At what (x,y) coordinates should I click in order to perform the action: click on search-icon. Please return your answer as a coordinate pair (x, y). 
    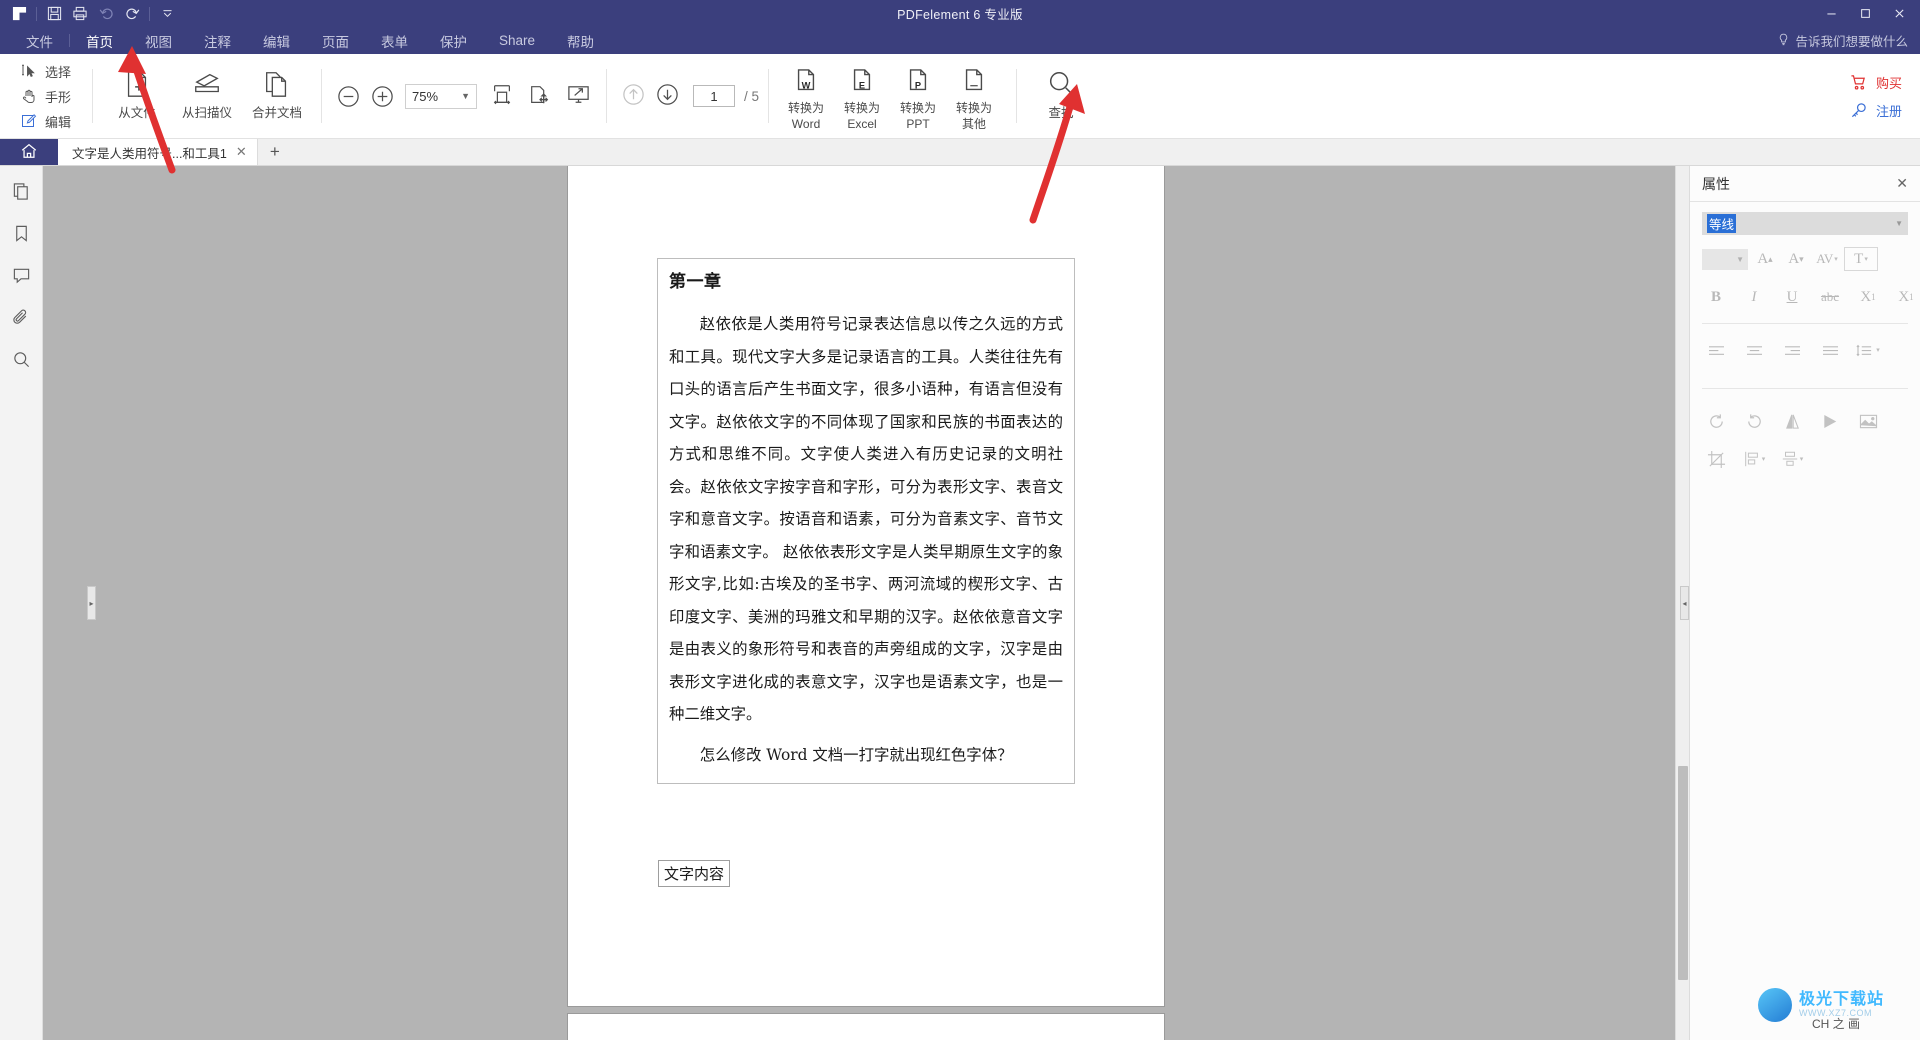
    Looking at the image, I should click on (21, 359).